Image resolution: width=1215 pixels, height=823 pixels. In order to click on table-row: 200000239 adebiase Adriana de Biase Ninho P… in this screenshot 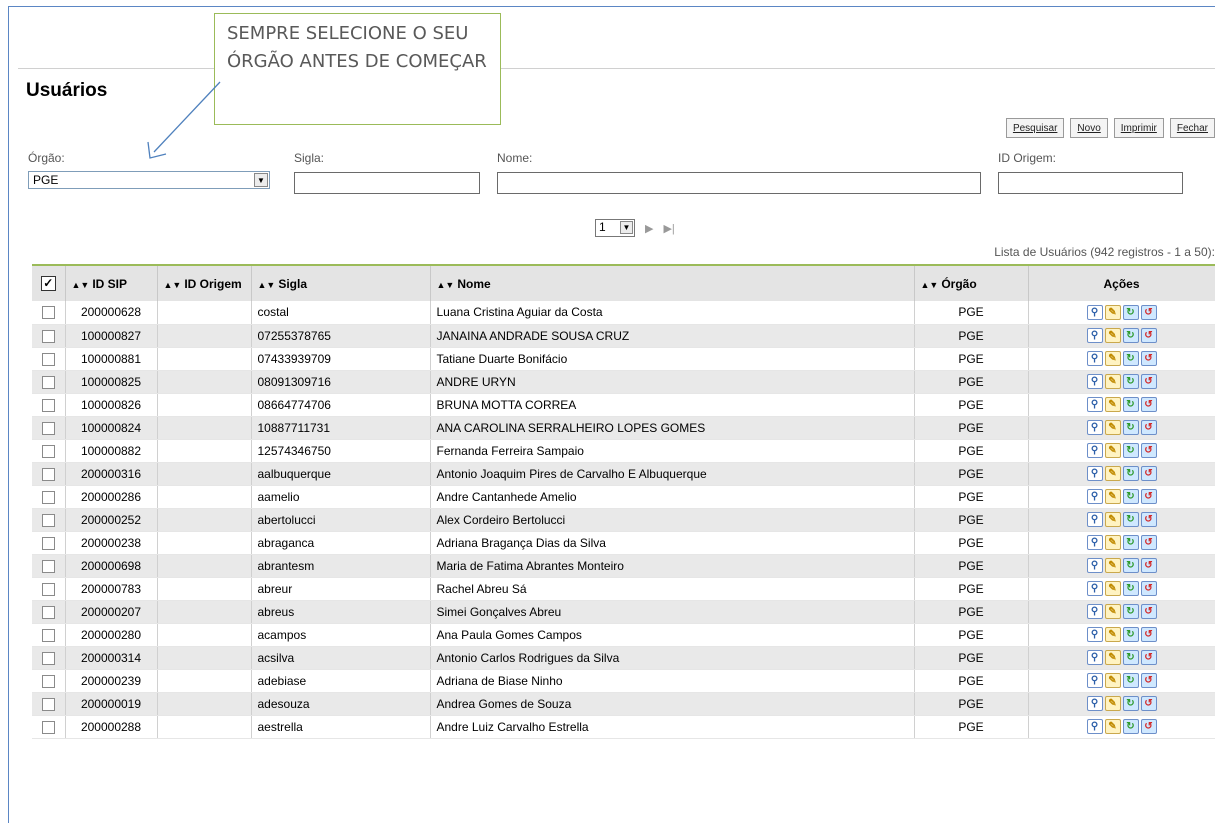, I will do `click(623, 681)`.